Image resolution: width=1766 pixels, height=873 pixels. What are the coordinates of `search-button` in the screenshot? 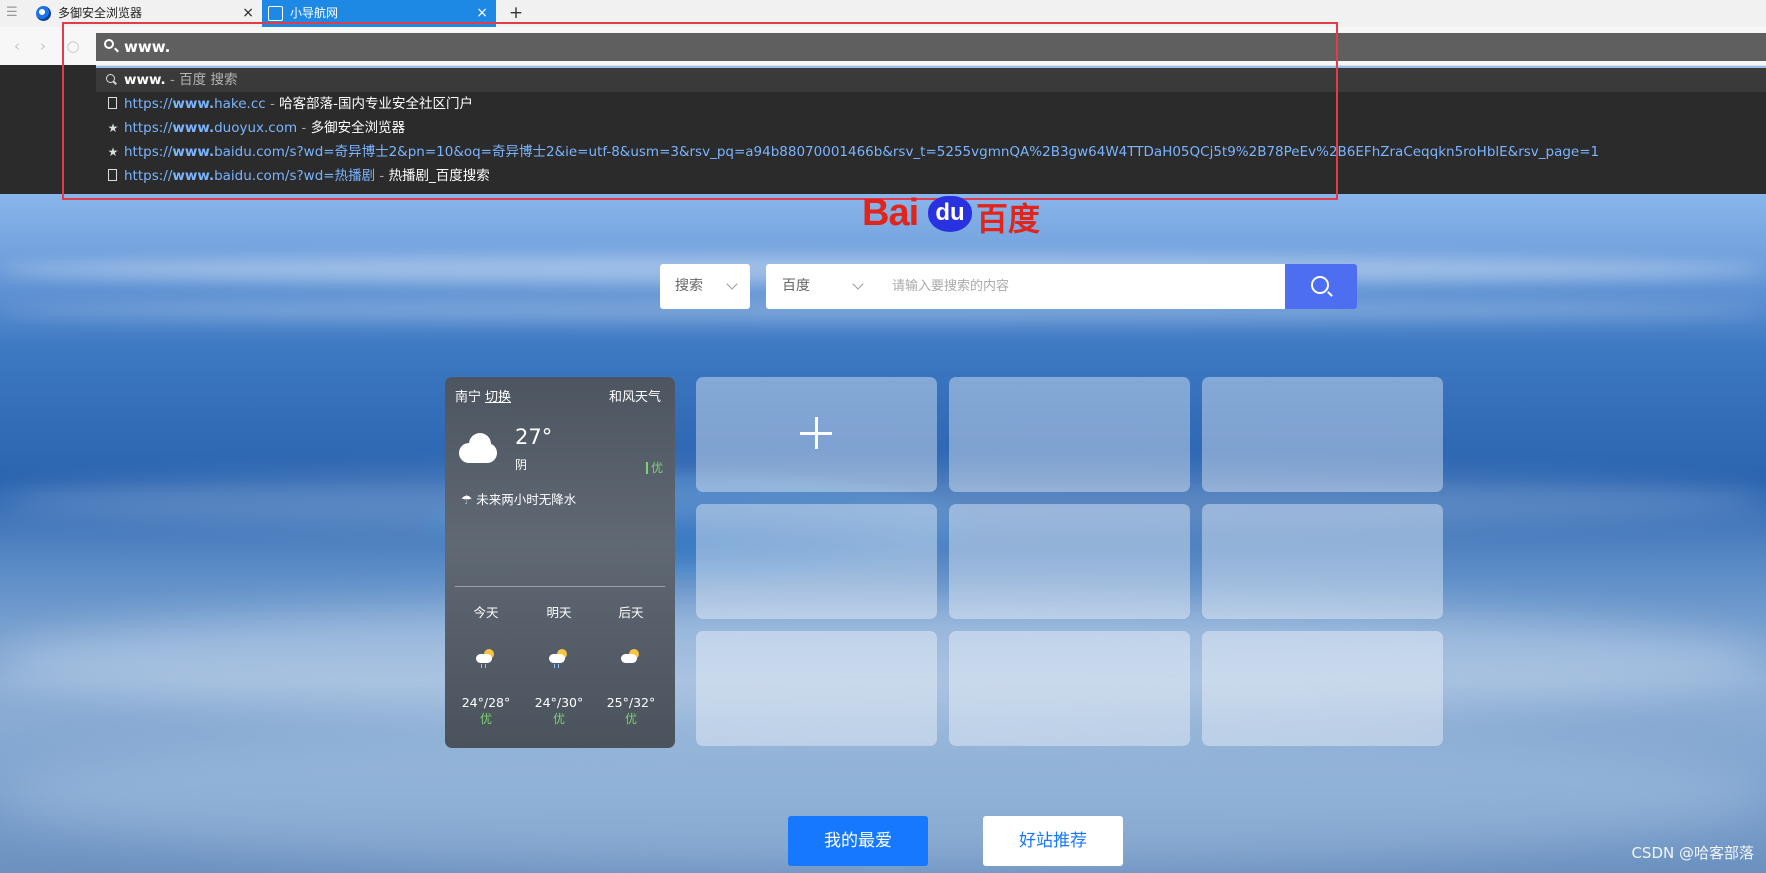 It's located at (1321, 286).